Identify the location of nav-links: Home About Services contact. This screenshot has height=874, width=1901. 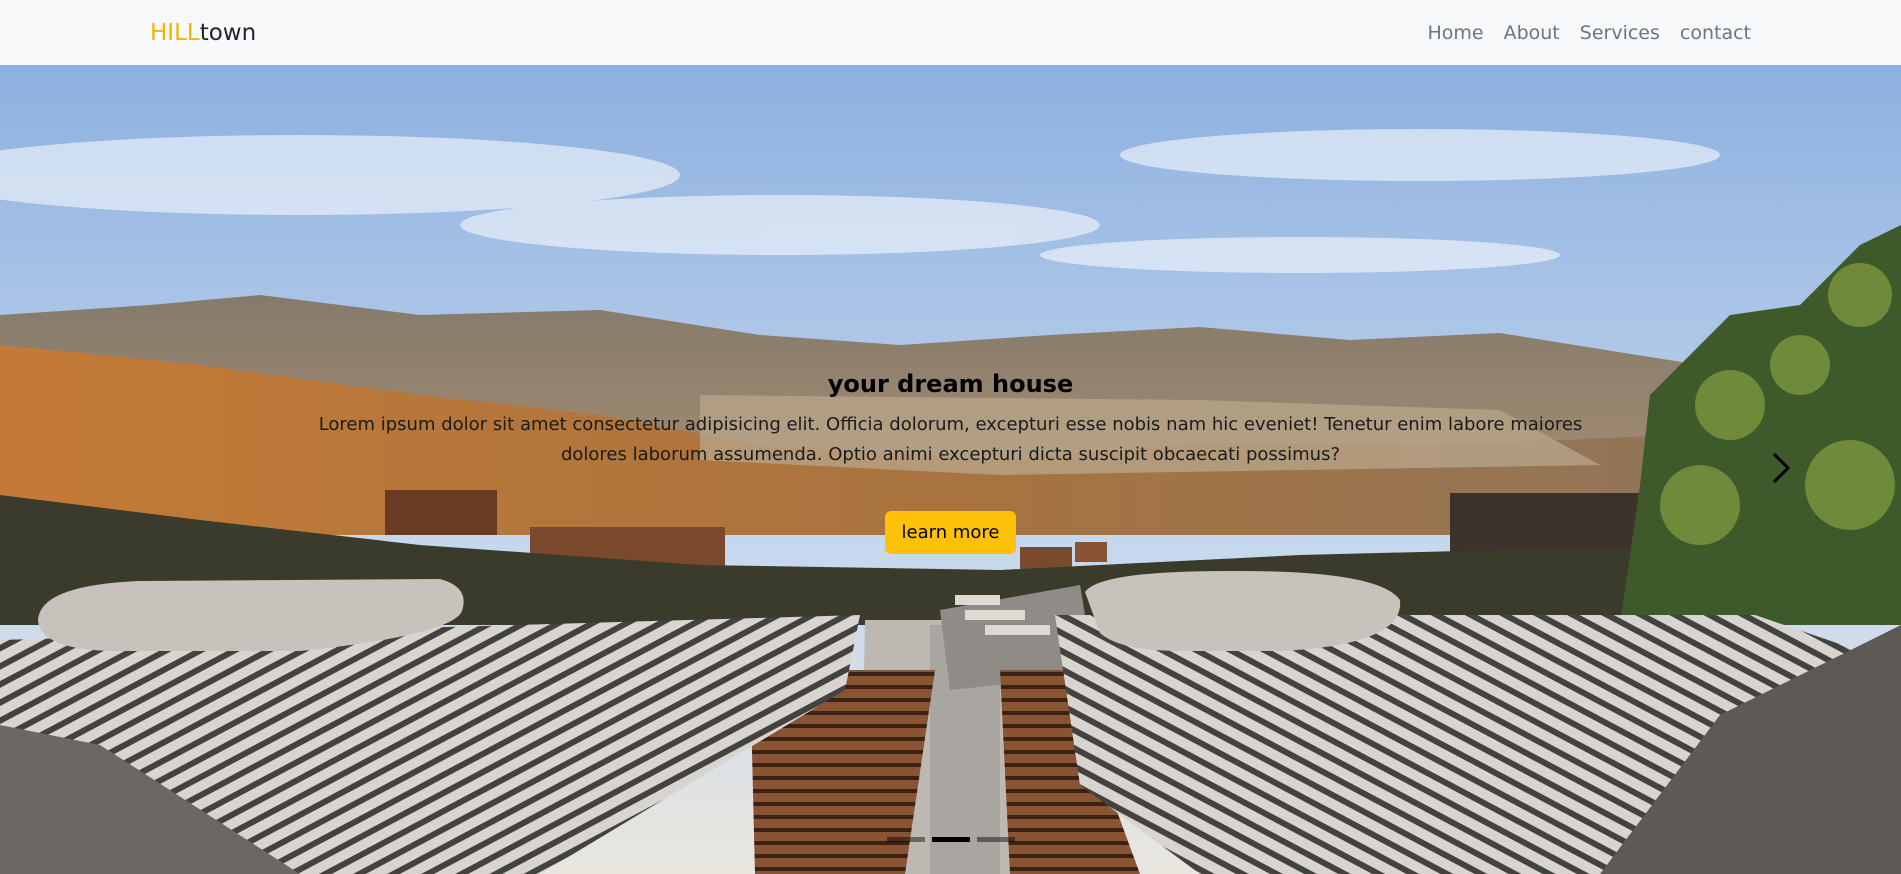
(1589, 33).